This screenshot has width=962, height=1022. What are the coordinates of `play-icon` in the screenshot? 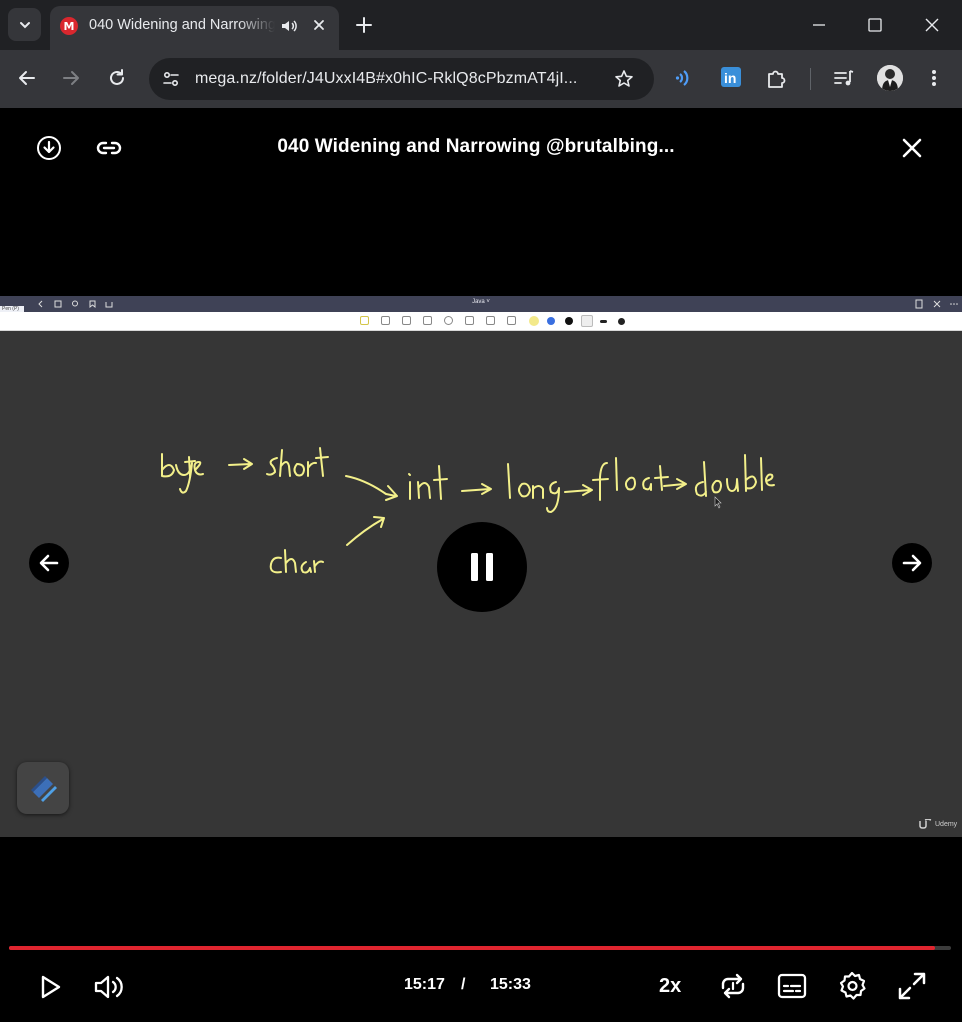 It's located at (50, 987).